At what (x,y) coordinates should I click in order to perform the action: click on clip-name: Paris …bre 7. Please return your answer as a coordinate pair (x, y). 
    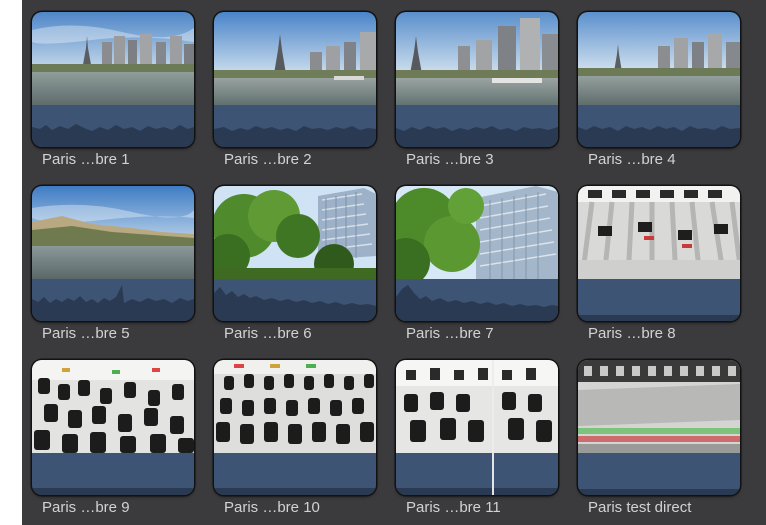
    Looking at the image, I should click on (450, 333).